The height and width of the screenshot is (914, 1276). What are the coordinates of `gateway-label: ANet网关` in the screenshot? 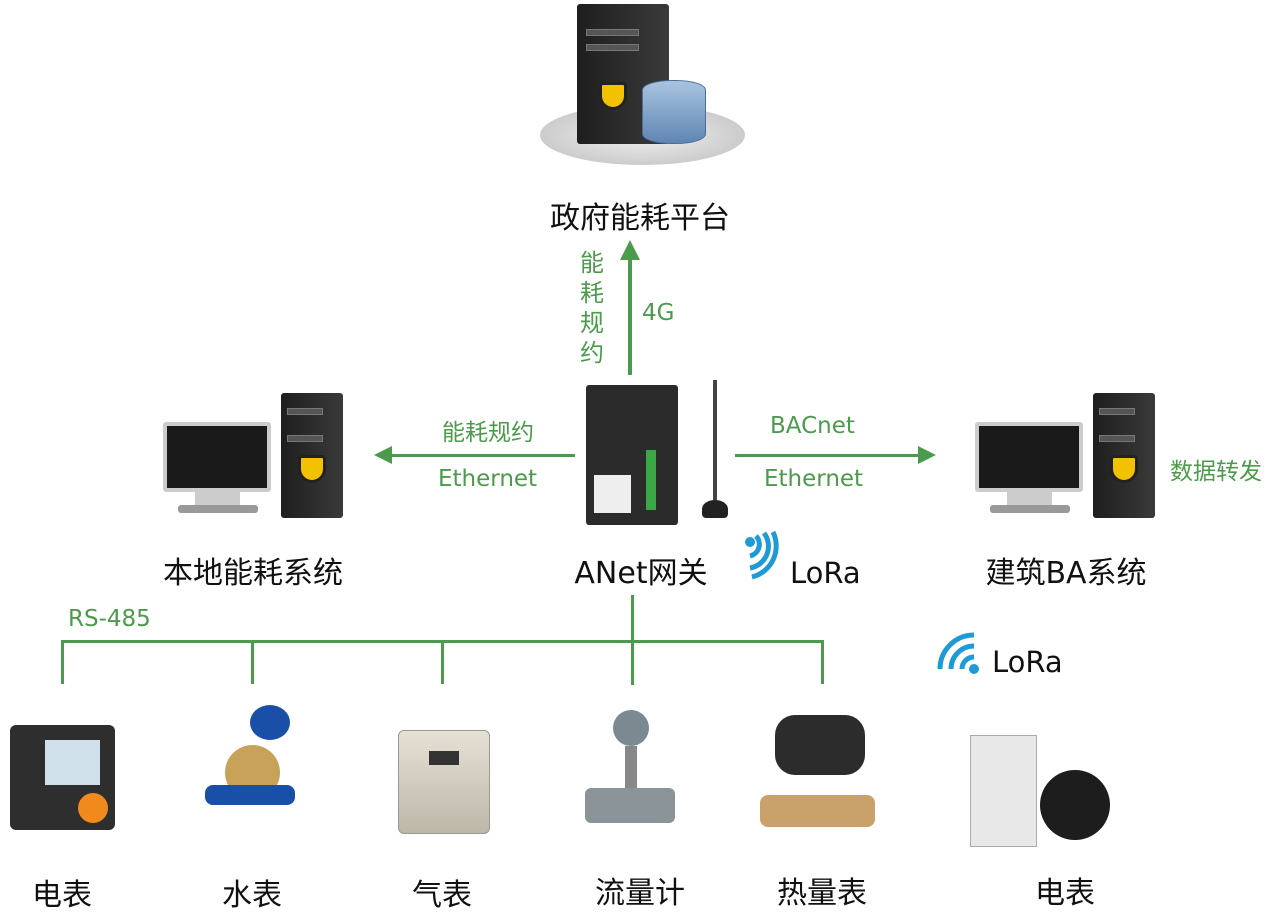 It's located at (641, 573).